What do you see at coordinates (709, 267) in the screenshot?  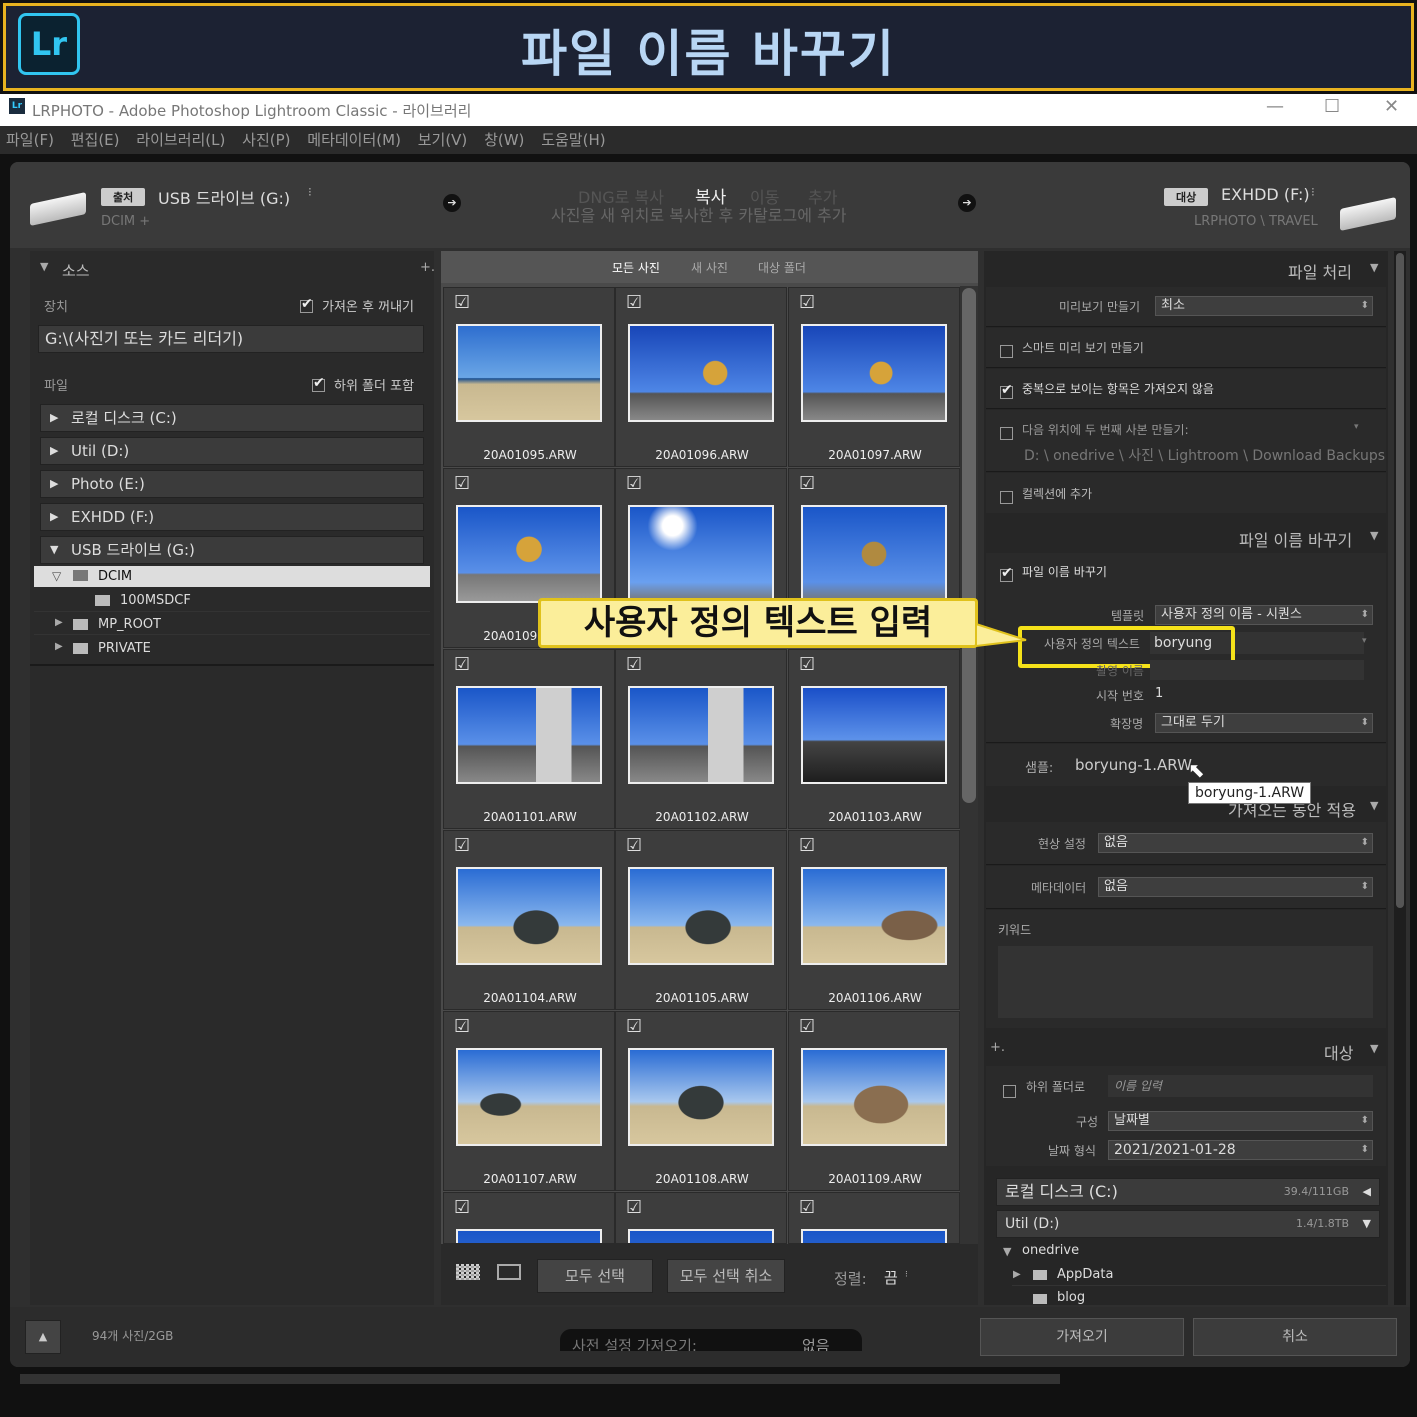 I see `tab-new-photos: 새 사진` at bounding box center [709, 267].